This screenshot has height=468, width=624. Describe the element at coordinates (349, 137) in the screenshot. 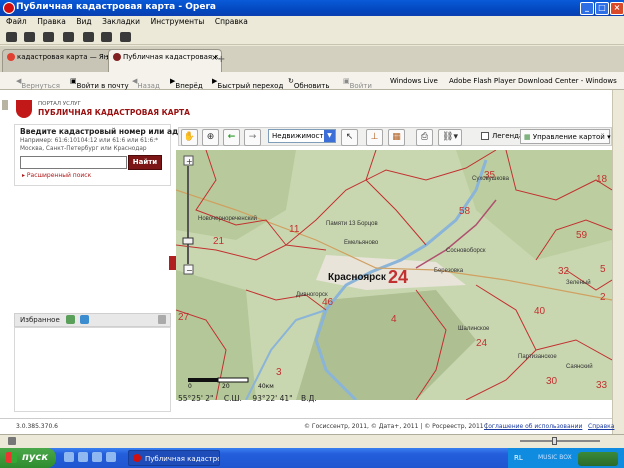

I see `identify-icon: ↖` at that location.